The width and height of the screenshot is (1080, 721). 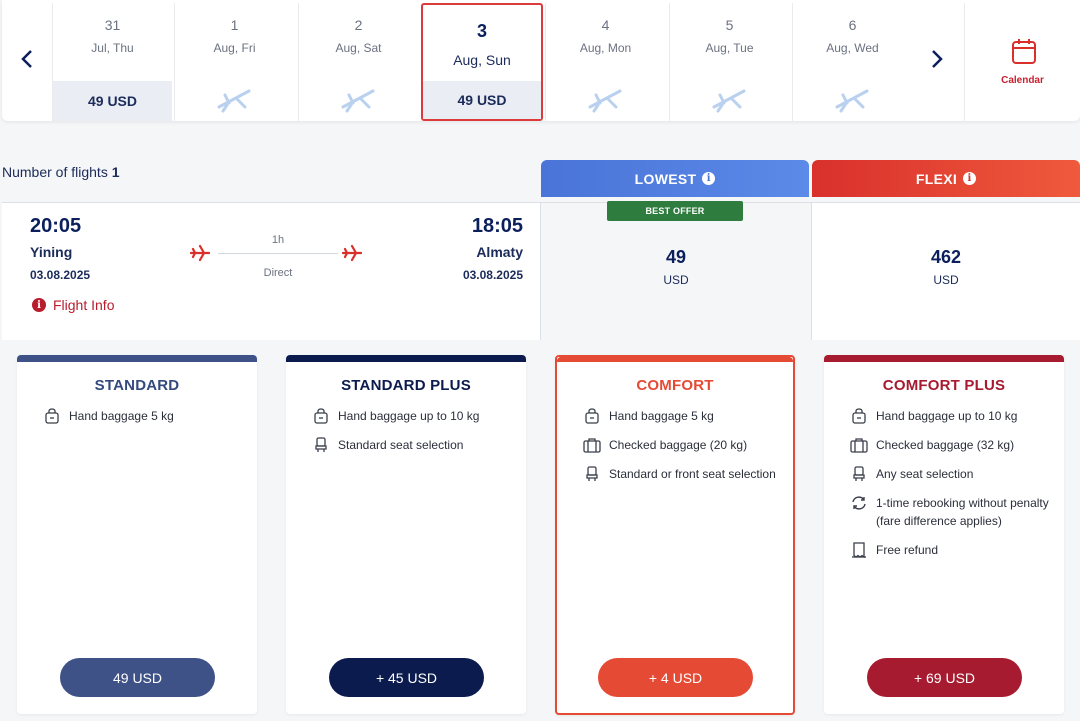 What do you see at coordinates (852, 25) in the screenshot?
I see `date-day-number: 6` at bounding box center [852, 25].